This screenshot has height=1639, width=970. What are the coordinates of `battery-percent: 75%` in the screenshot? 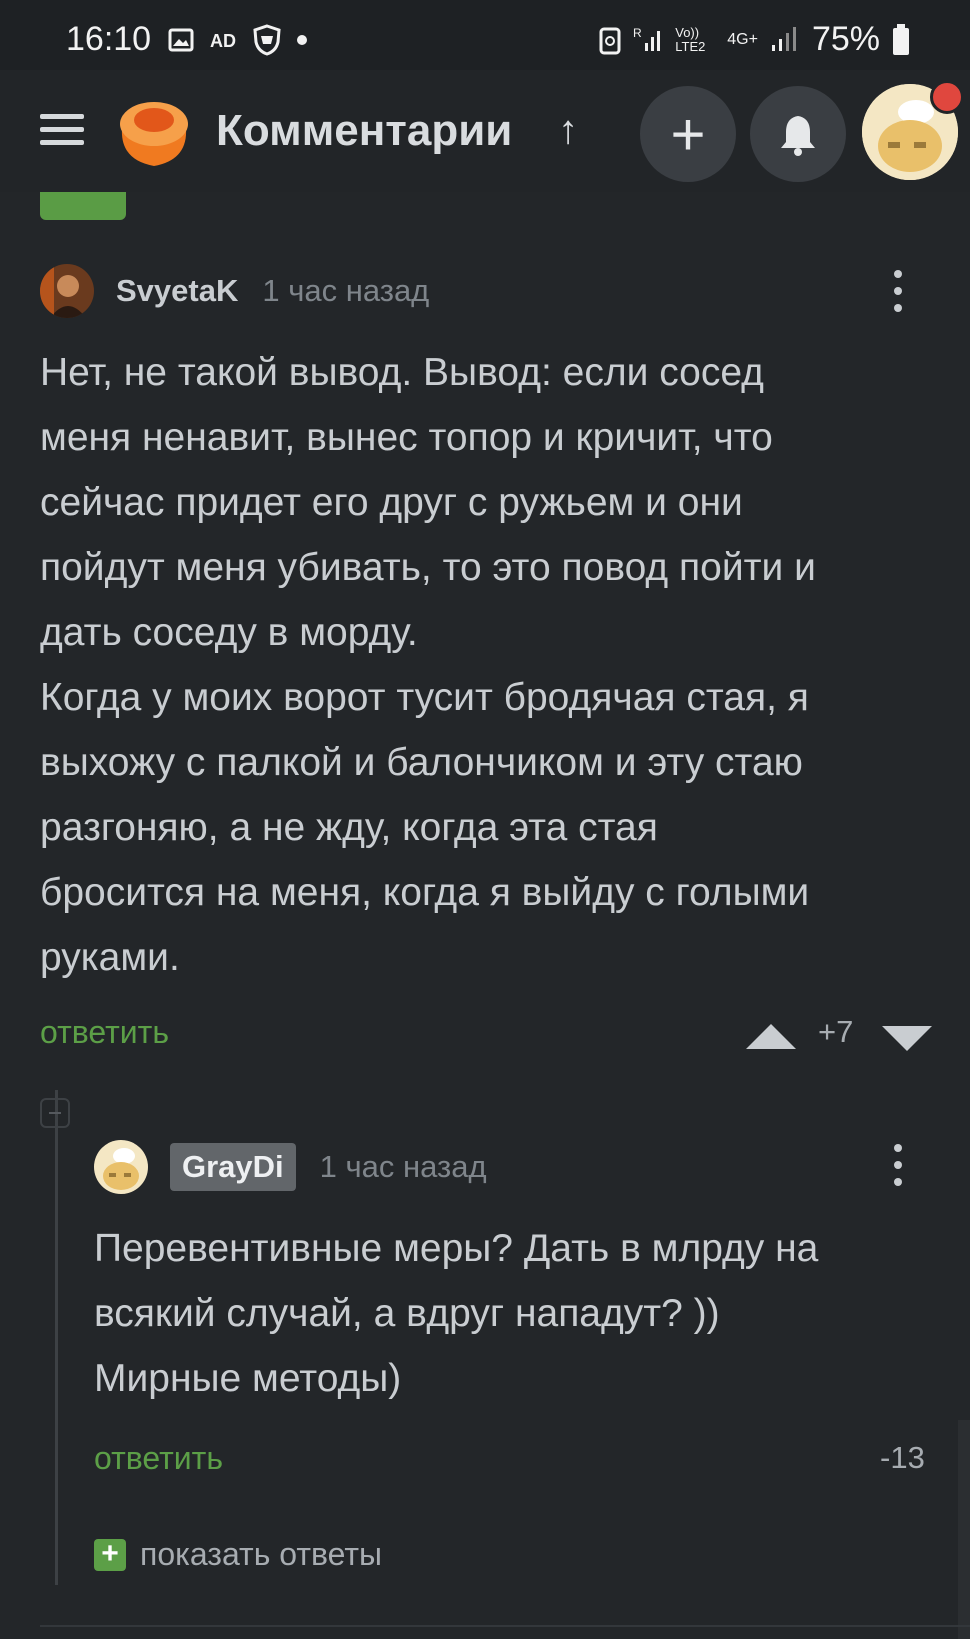 It's located at (845, 39).